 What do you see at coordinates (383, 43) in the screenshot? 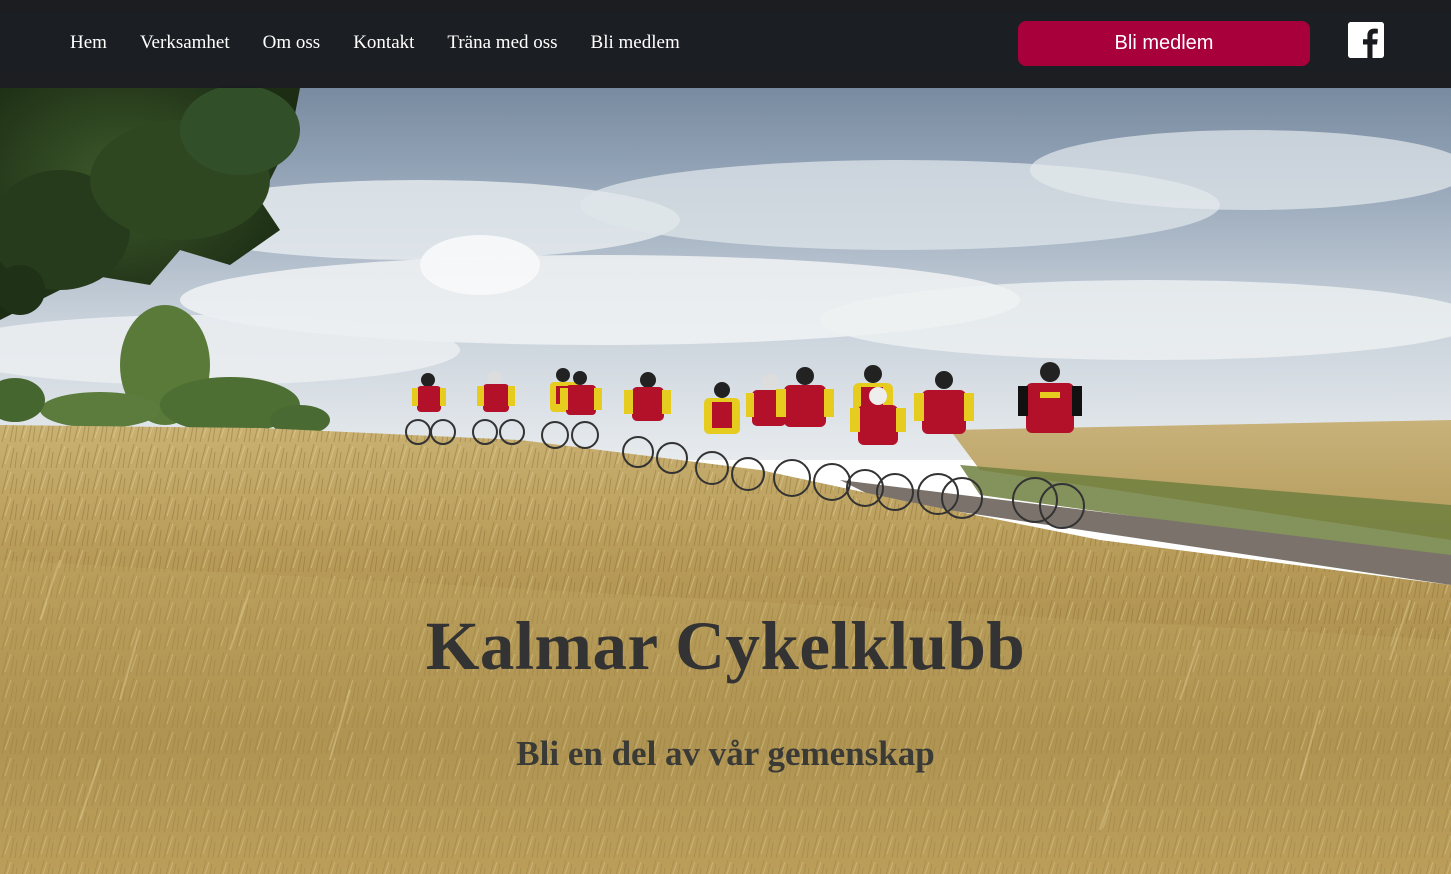
I see `nav-item-kontakt: Kontakt` at bounding box center [383, 43].